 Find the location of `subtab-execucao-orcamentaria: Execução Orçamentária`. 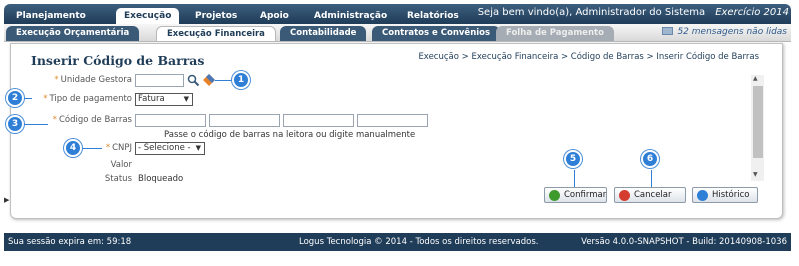

subtab-execucao-orcamentaria: Execução Orçamentária is located at coordinates (73, 33).